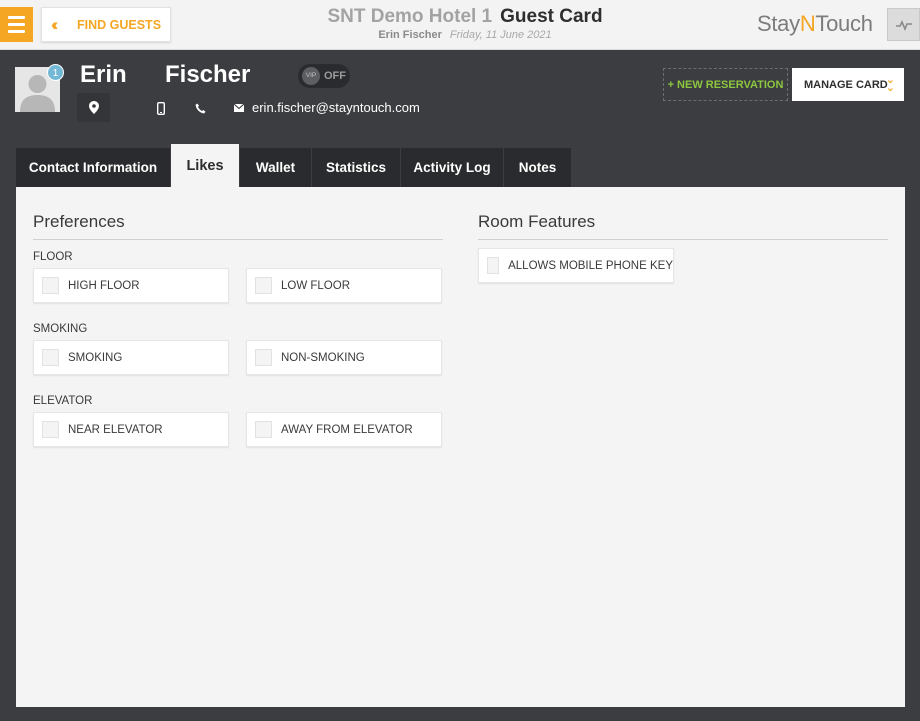 The height and width of the screenshot is (721, 920). I want to click on guest-count-badge: 1, so click(55, 72).